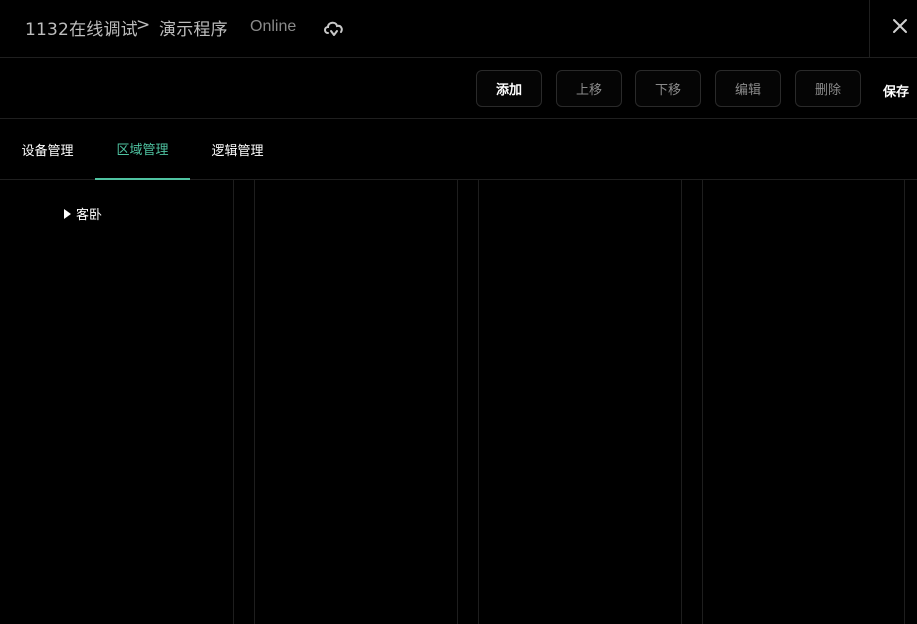 Image resolution: width=917 pixels, height=624 pixels. Describe the element at coordinates (509, 88) in the screenshot. I see `add-button: 添加` at that location.